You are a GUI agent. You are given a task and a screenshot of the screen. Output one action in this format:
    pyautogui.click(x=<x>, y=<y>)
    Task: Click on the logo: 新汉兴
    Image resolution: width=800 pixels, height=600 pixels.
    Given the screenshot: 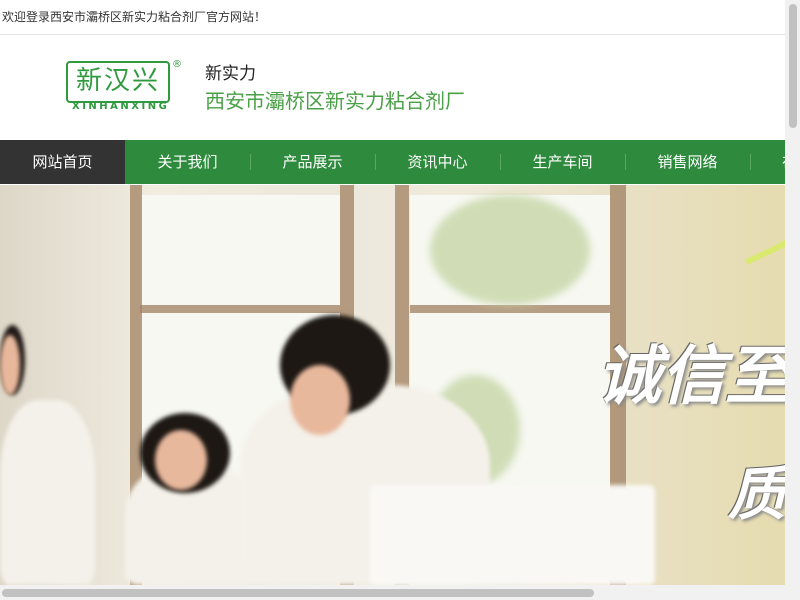 What is the action you would take?
    pyautogui.click(x=118, y=82)
    